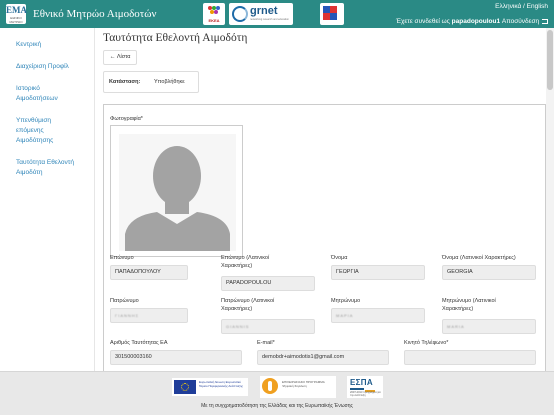 The image size is (554, 415). I want to click on logo-subtext: ΕΘΝΙΚΟ ΜΗΤΡΩΟ, so click(16, 20).